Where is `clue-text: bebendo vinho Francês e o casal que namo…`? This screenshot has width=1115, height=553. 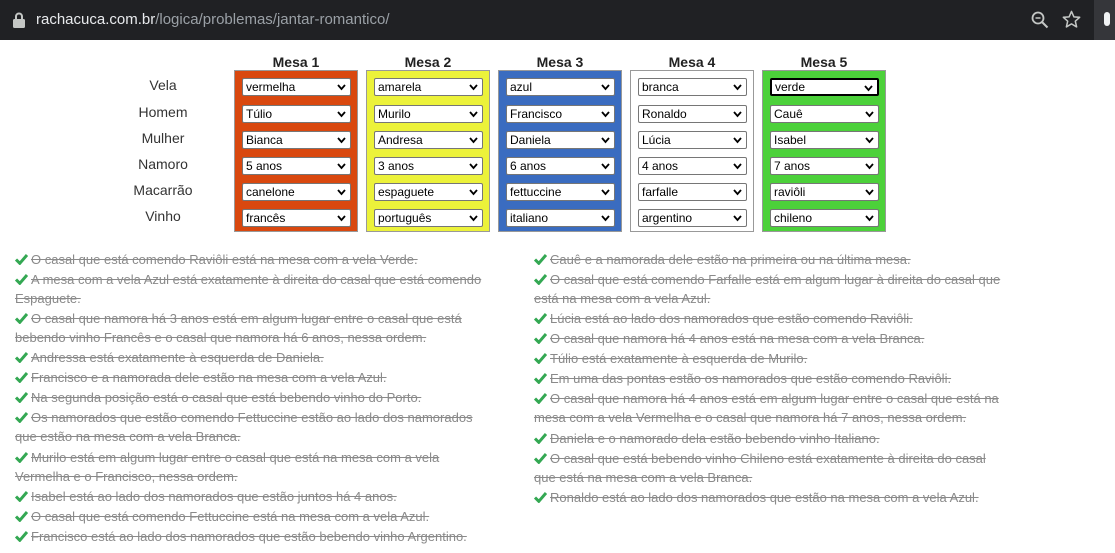 clue-text: bebendo vinho Francês e o casal que namo… is located at coordinates (221, 337).